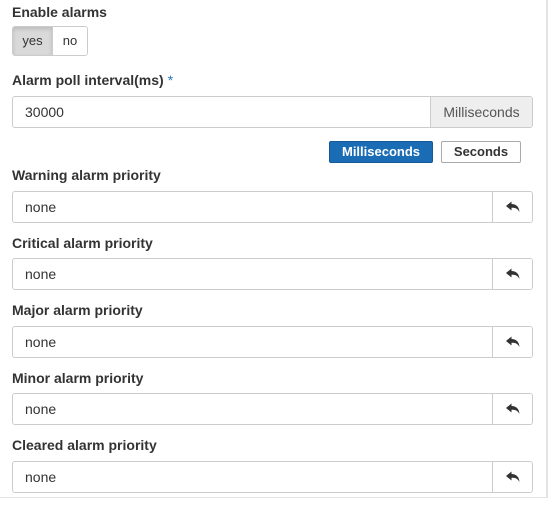 The height and width of the screenshot is (513, 549). What do you see at coordinates (252, 274) in the screenshot?
I see `critical-priority-input: none` at bounding box center [252, 274].